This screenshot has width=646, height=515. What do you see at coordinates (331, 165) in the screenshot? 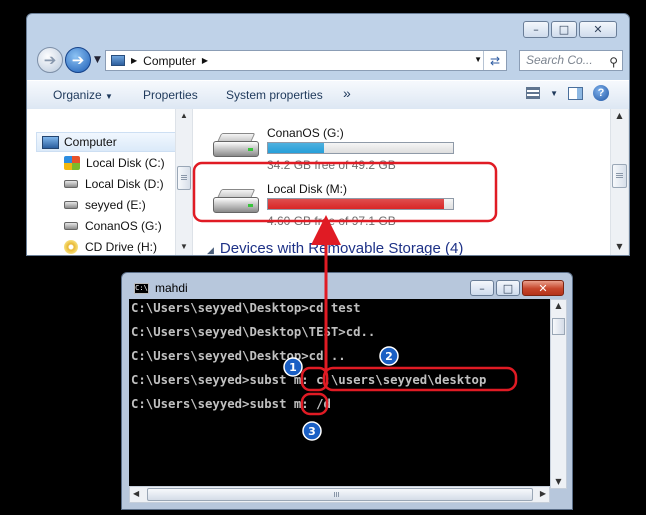
I see `drive-free-space: 34.2 GB free of 49.2 GB` at bounding box center [331, 165].